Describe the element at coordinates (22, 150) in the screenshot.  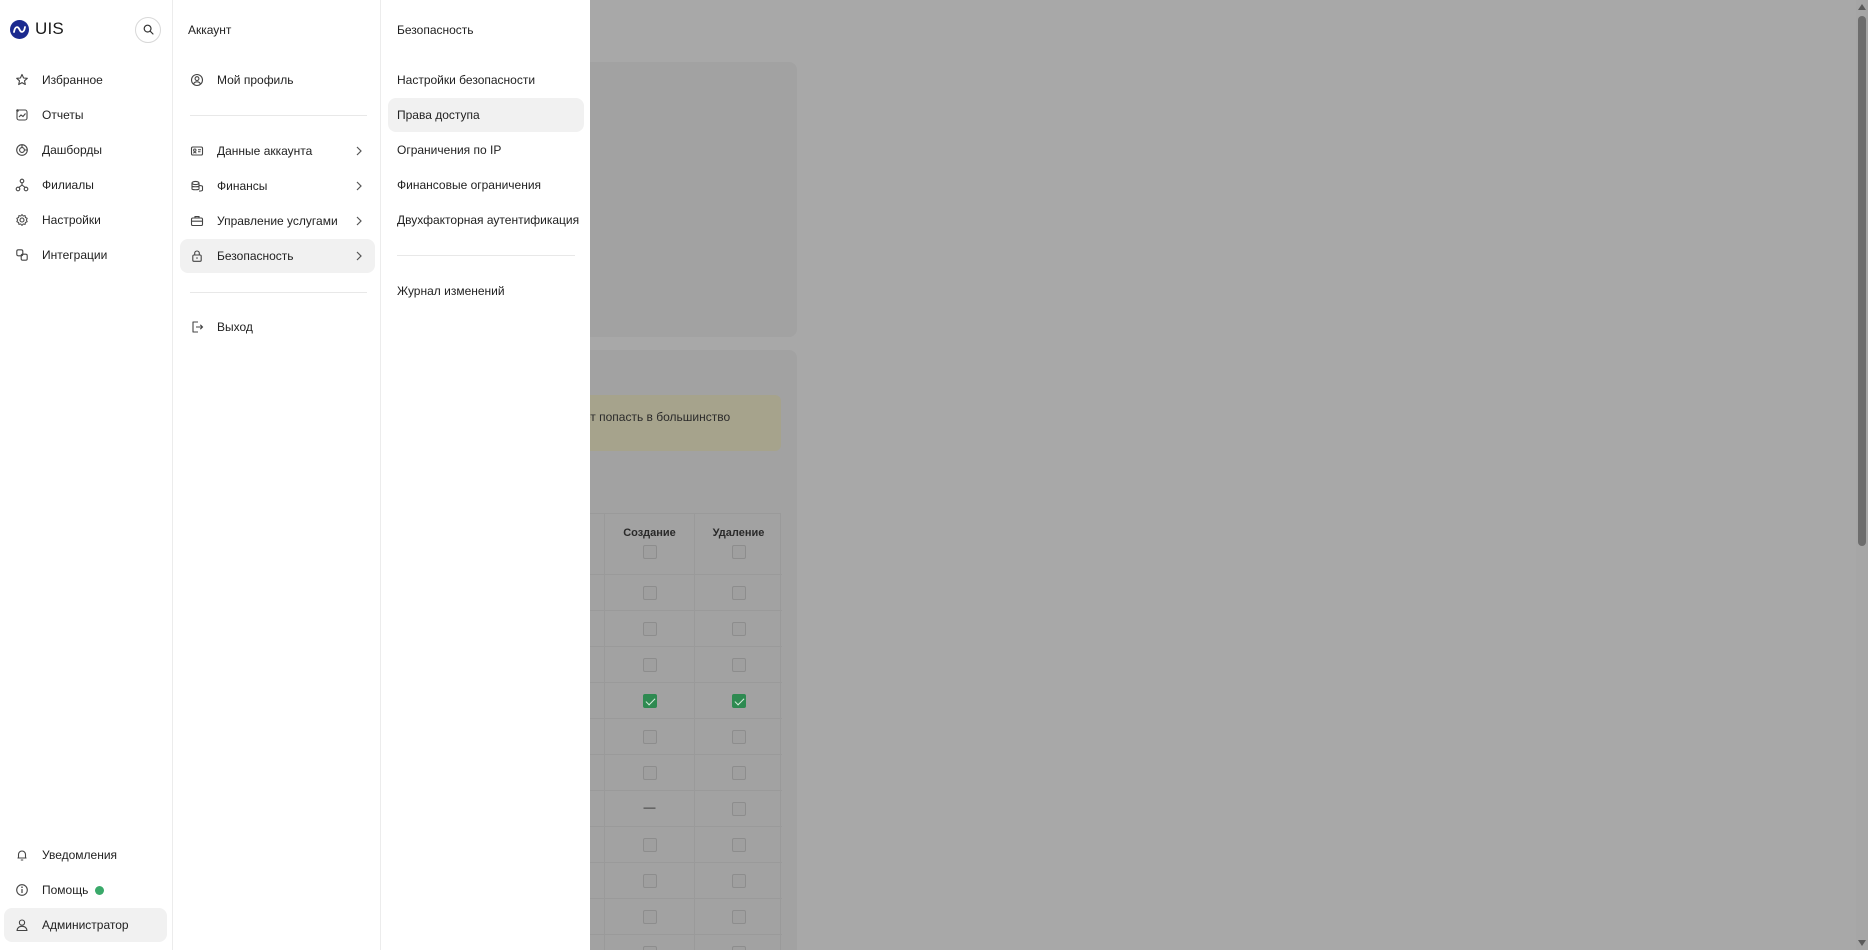
I see `dashboard-icon` at that location.